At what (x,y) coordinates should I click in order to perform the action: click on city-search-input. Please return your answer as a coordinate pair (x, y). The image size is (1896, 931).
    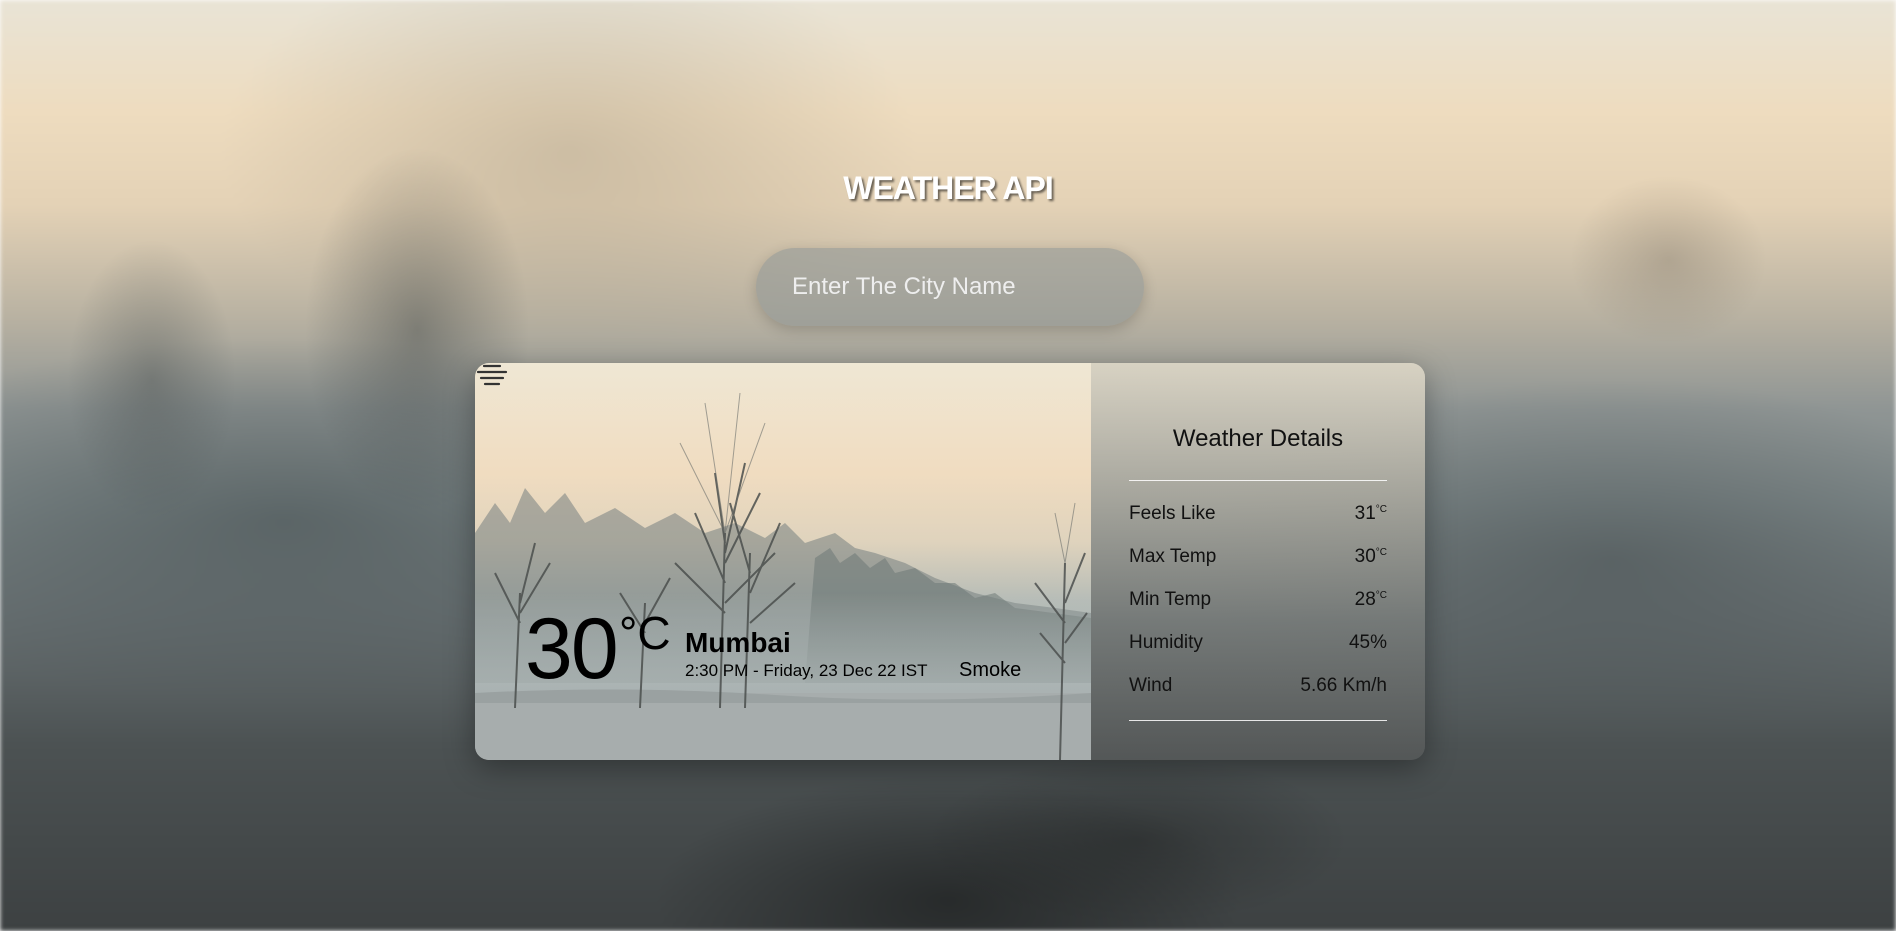
    Looking at the image, I should click on (950, 287).